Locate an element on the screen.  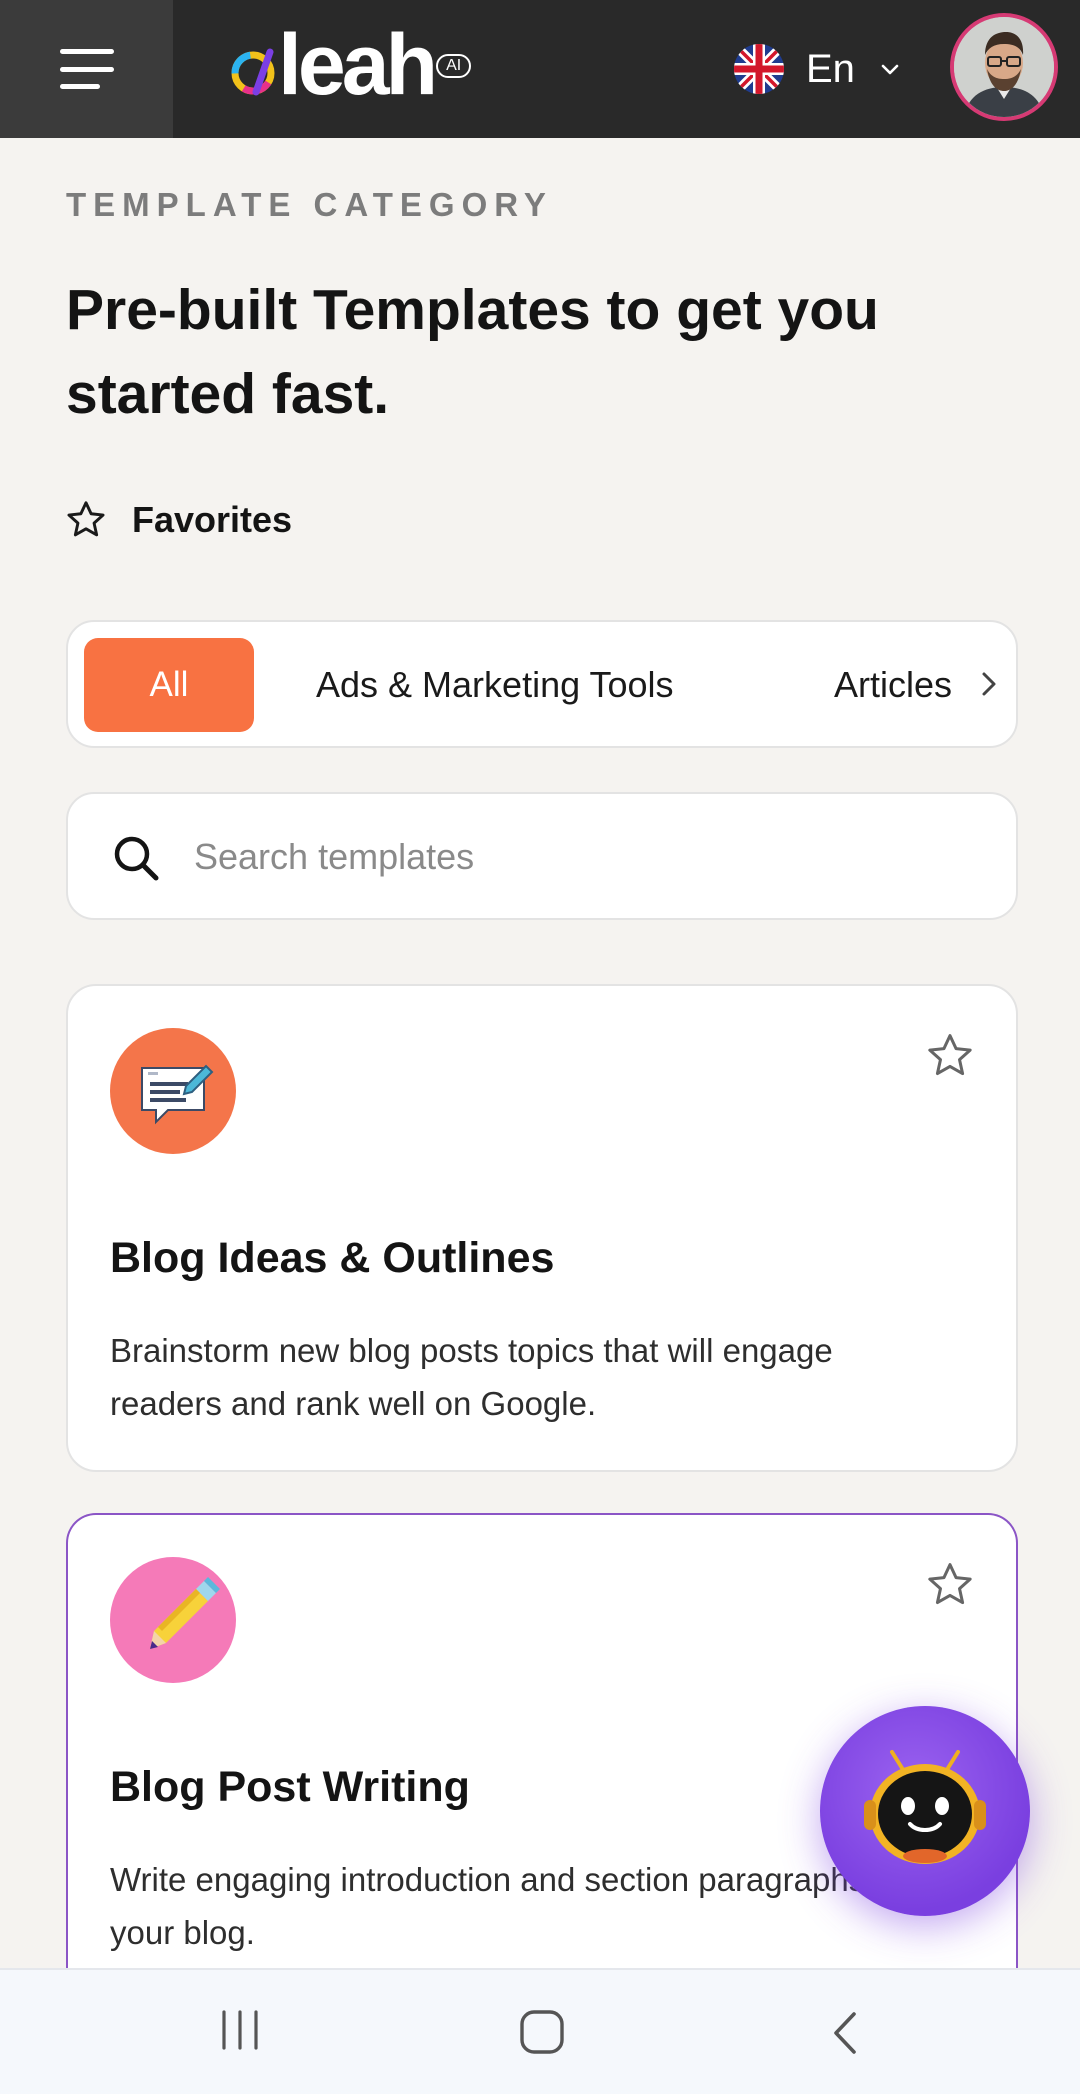
user-avatar is located at coordinates (1004, 67).